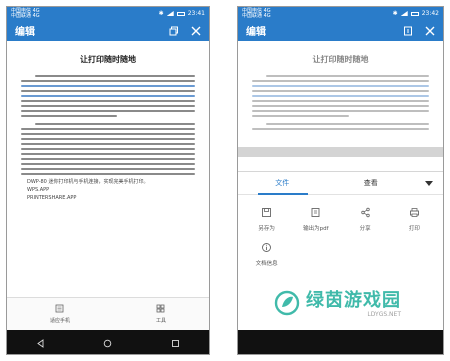  I want to click on clock: 23:41, so click(196, 13).